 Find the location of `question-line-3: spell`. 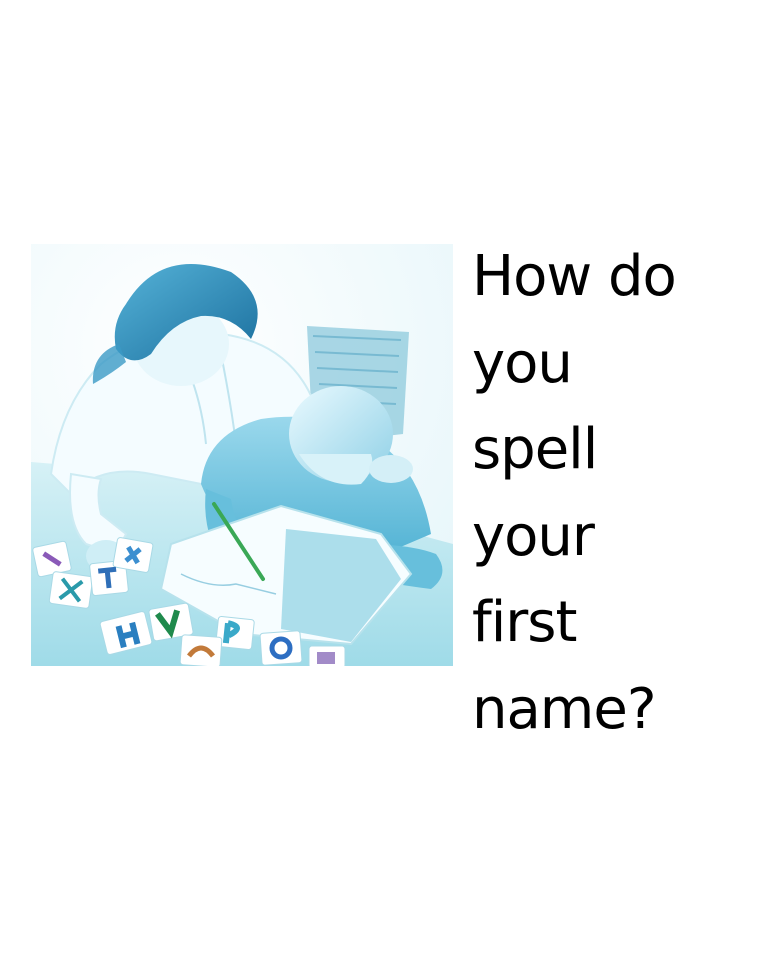

question-line-3: spell is located at coordinates (535, 449).